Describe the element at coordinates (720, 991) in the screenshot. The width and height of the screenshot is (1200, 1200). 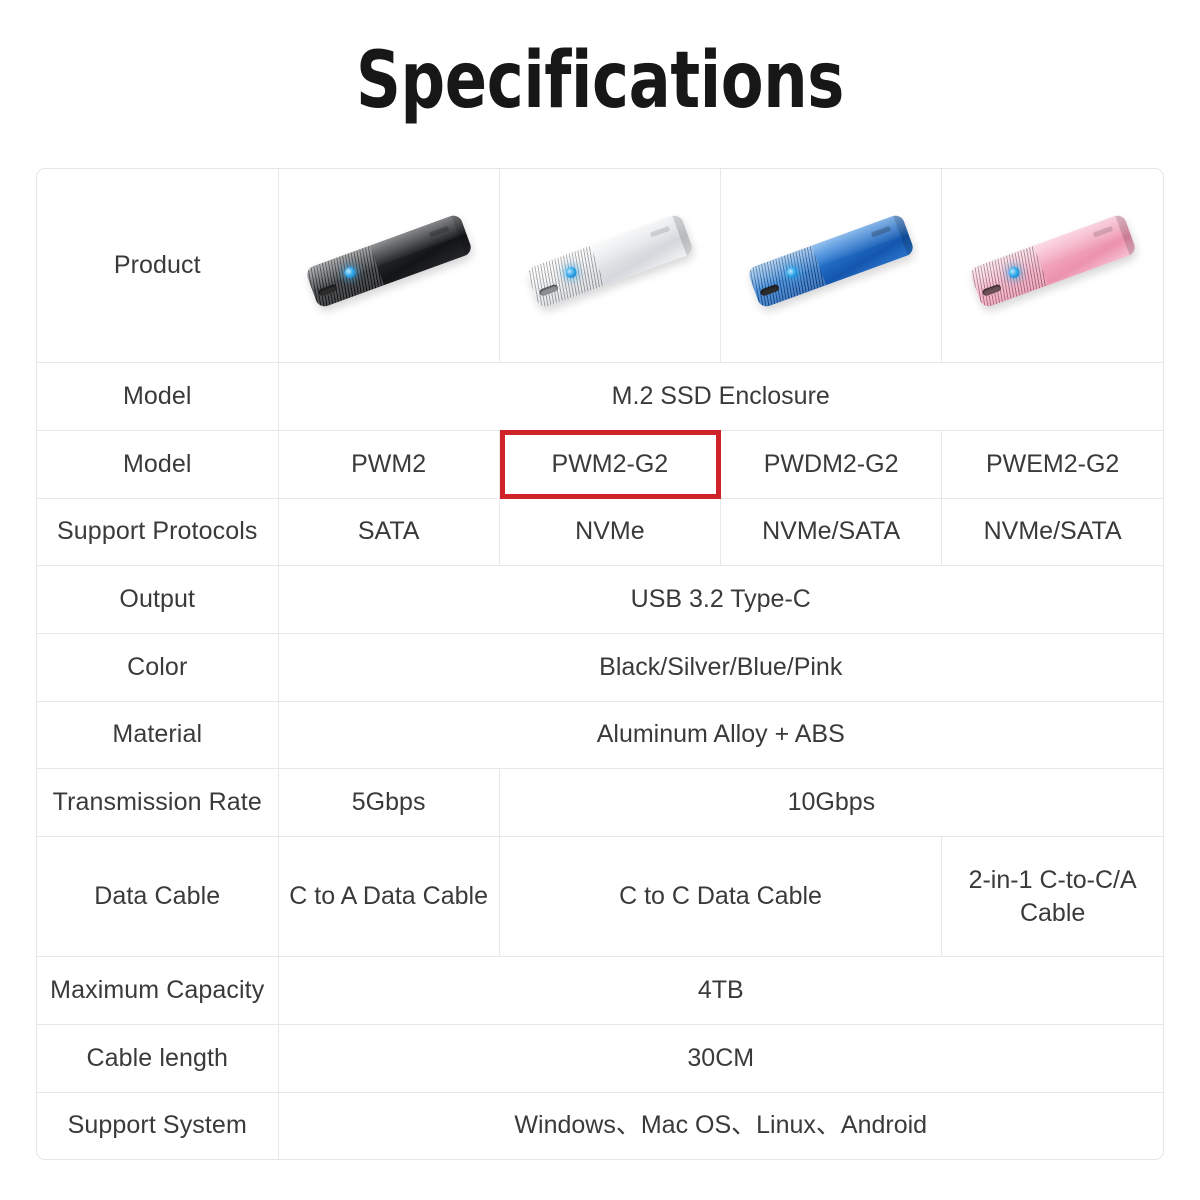
I see `row-value-maximum-capacity: 4TB` at that location.